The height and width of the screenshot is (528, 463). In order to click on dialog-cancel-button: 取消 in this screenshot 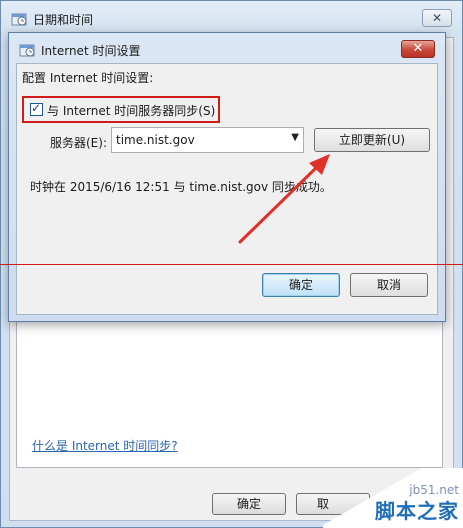, I will do `click(389, 285)`.